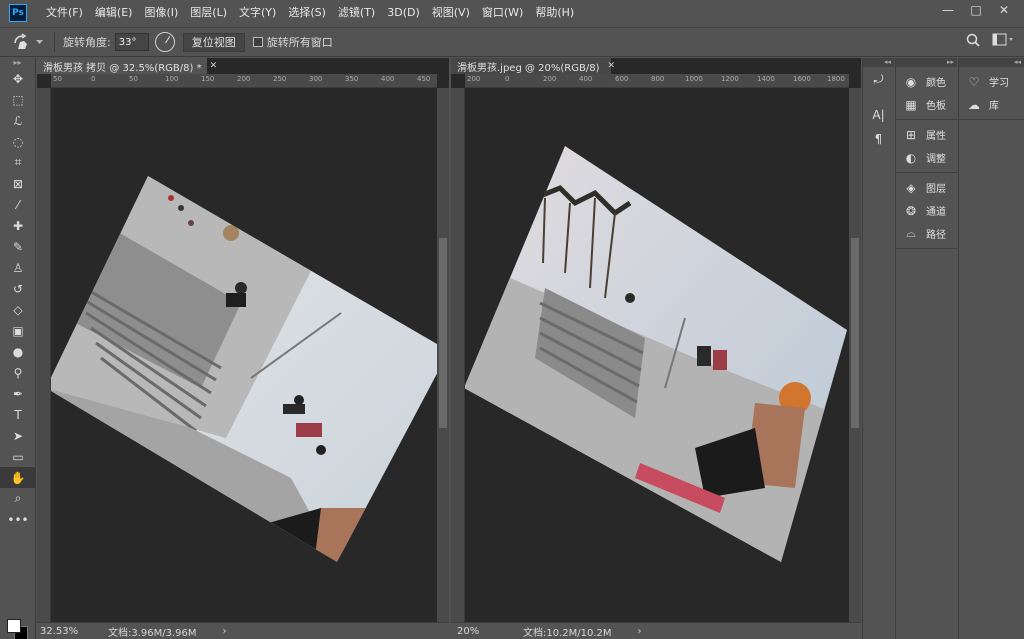  Describe the element at coordinates (18, 498) in the screenshot. I see `zoom-tool-icon: ⌕` at that location.